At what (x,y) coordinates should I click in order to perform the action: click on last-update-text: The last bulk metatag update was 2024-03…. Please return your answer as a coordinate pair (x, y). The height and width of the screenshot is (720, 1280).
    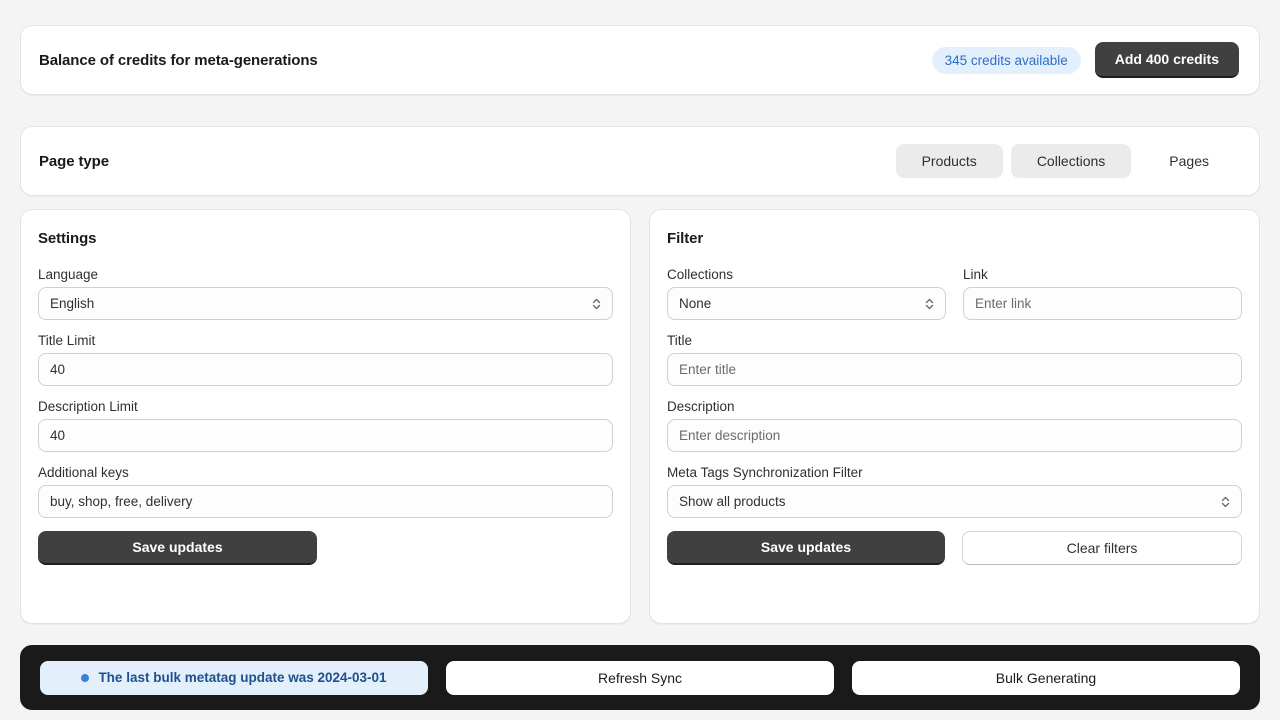
    Looking at the image, I should click on (242, 677).